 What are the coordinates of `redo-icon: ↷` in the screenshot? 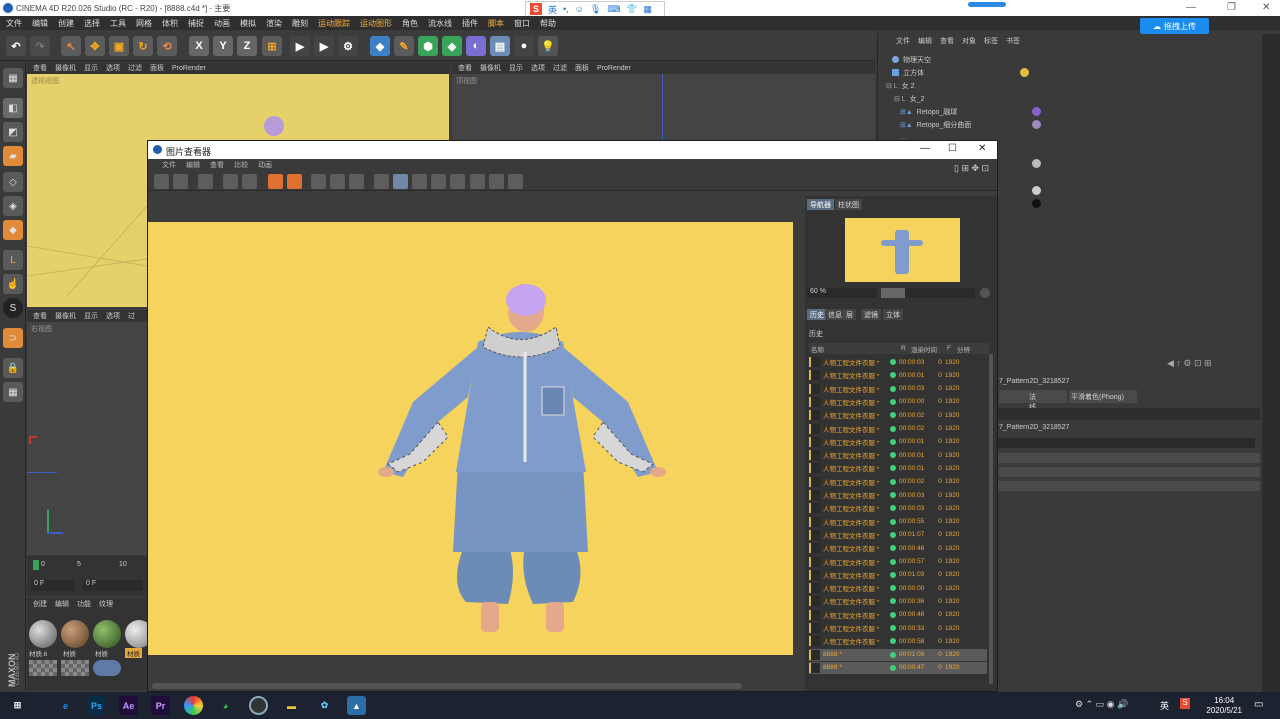 It's located at (40, 46).